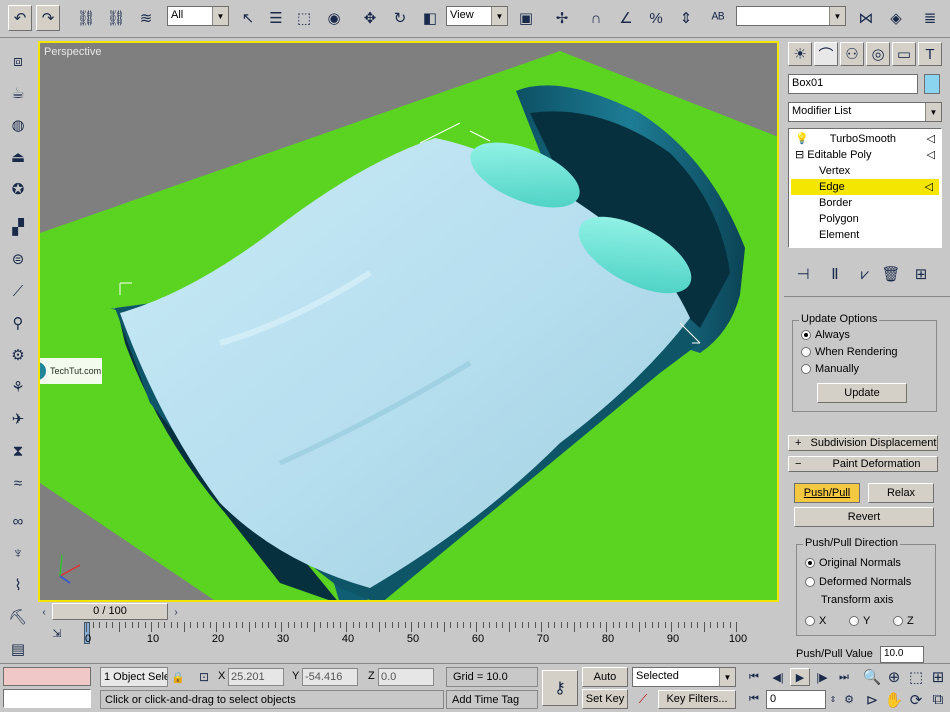  What do you see at coordinates (796, 699) in the screenshot?
I see `current-frame-field: 0` at bounding box center [796, 699].